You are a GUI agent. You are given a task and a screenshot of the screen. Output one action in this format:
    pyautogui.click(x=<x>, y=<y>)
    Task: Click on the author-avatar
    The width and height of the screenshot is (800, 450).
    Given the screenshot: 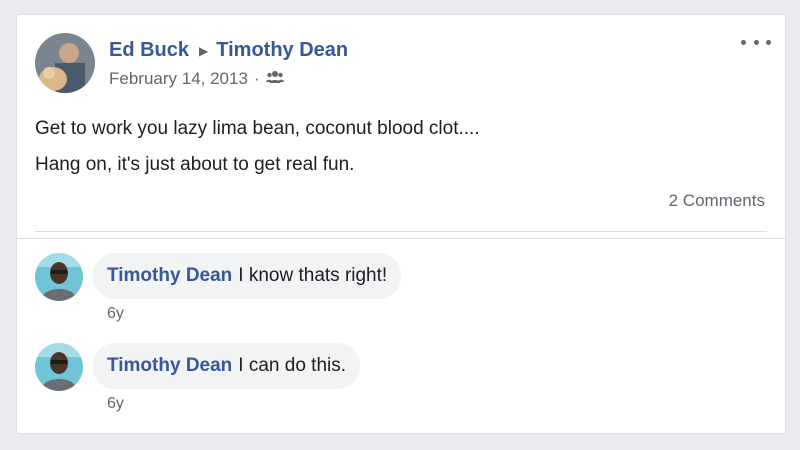 What is the action you would take?
    pyautogui.click(x=65, y=63)
    